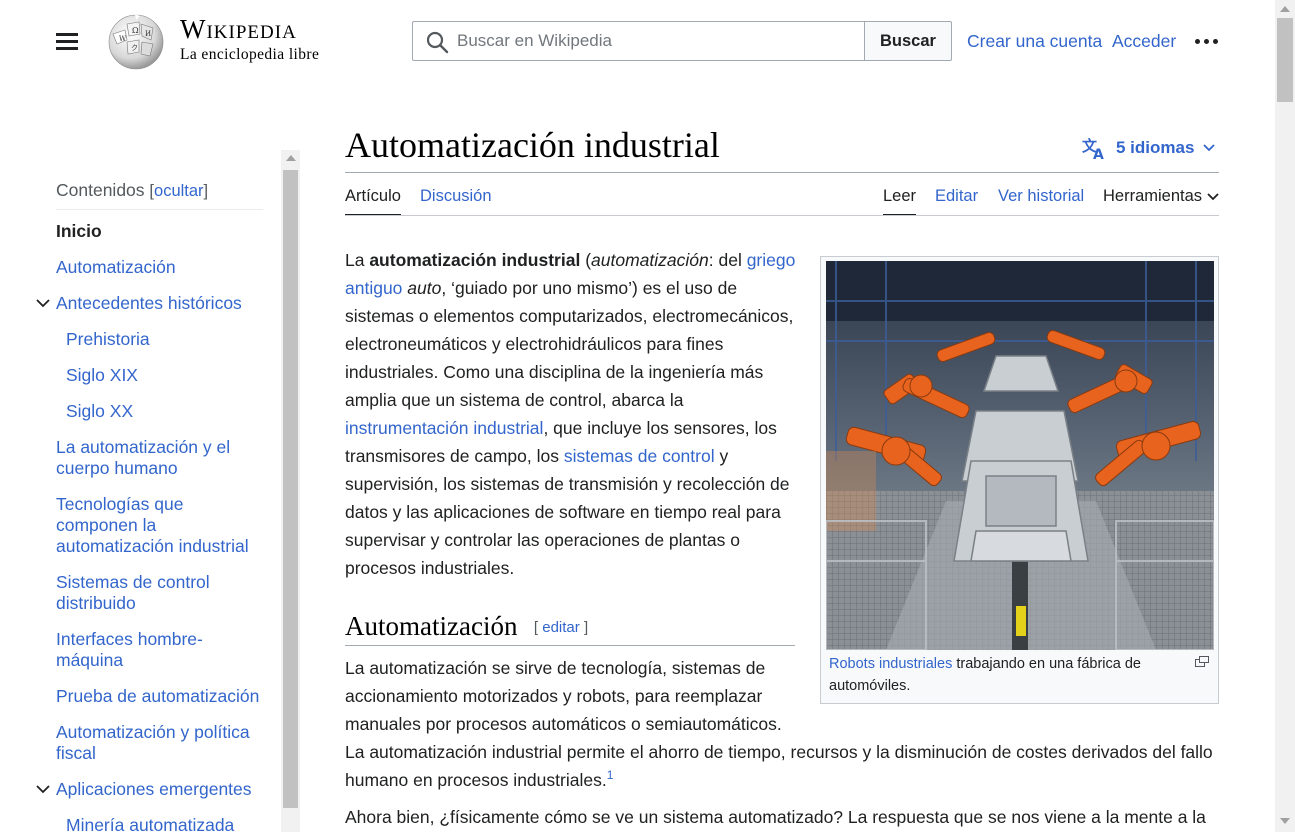  I want to click on section-heading-text: Automatización, so click(431, 626).